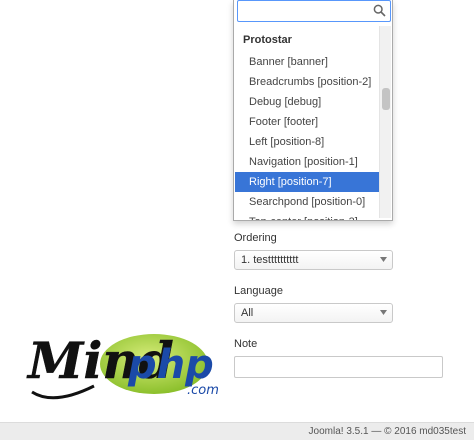 This screenshot has width=474, height=440. Describe the element at coordinates (307, 216) in the screenshot. I see `position-option: Top-center [position-3]` at that location.